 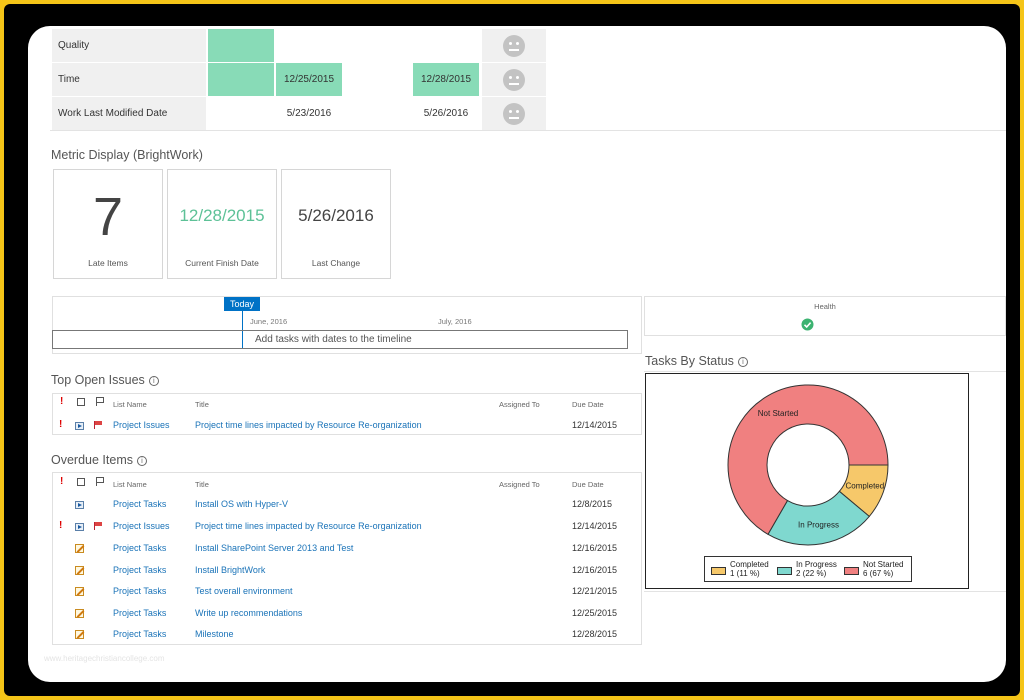 What do you see at coordinates (595, 570) in the screenshot?
I see `due-date: 12/16/2015` at bounding box center [595, 570].